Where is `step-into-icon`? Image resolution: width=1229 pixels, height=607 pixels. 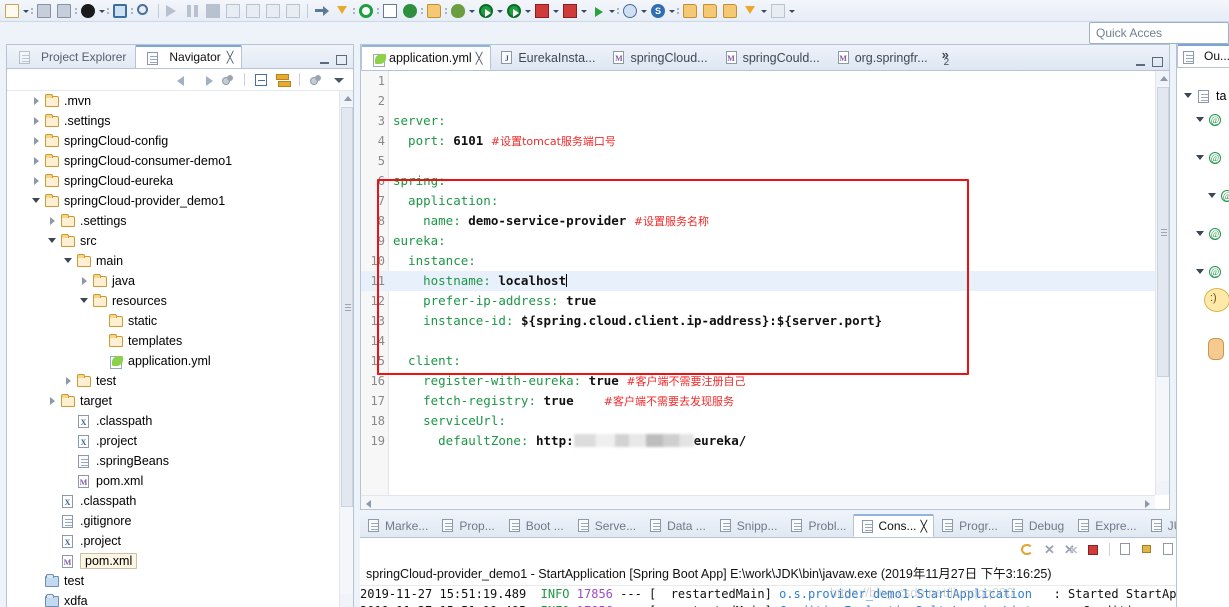
step-into-icon is located at coordinates (253, 11).